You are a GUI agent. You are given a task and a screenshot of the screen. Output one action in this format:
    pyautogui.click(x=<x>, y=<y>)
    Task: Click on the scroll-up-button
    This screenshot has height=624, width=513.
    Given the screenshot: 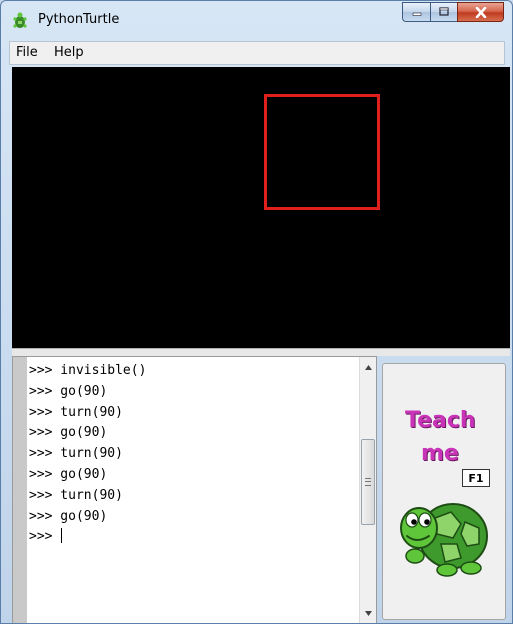 What is the action you would take?
    pyautogui.click(x=368, y=367)
    